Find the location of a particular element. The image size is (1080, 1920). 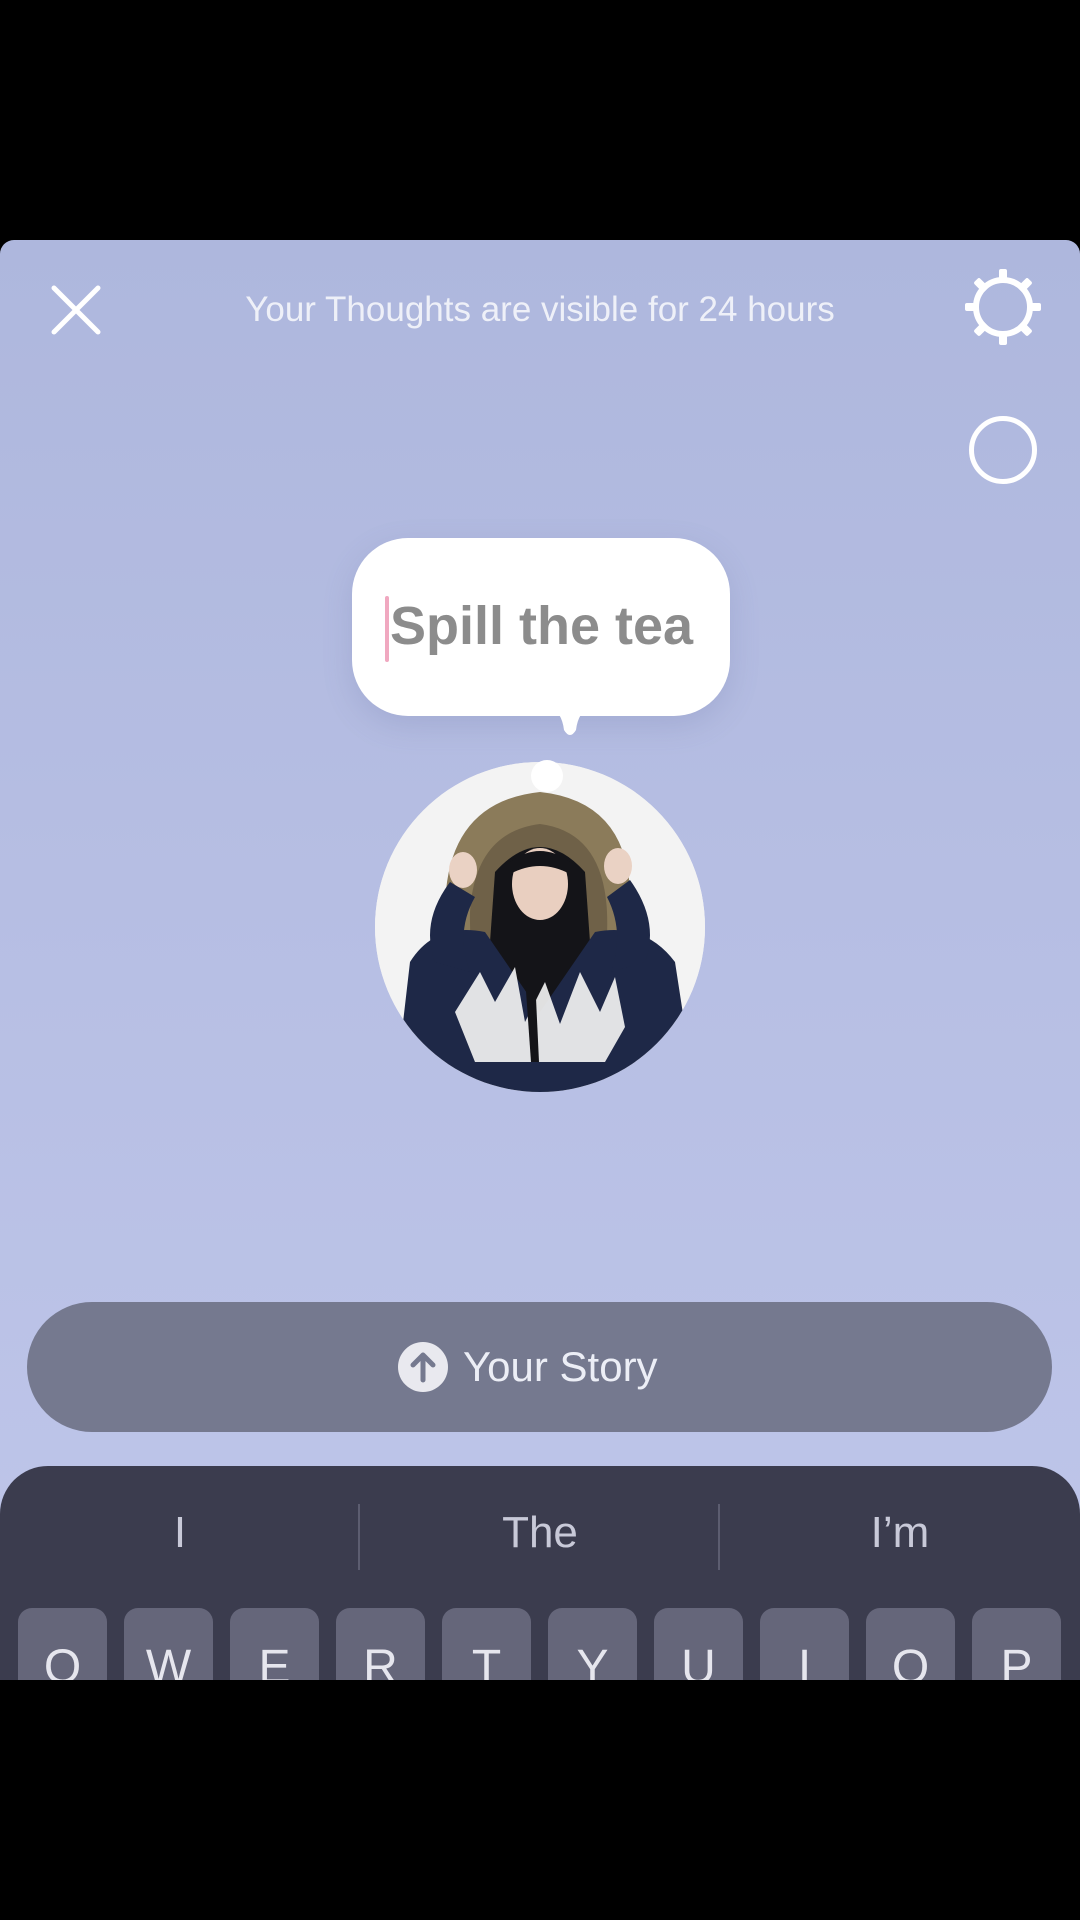

upload-arrow-icon is located at coordinates (423, 1367).